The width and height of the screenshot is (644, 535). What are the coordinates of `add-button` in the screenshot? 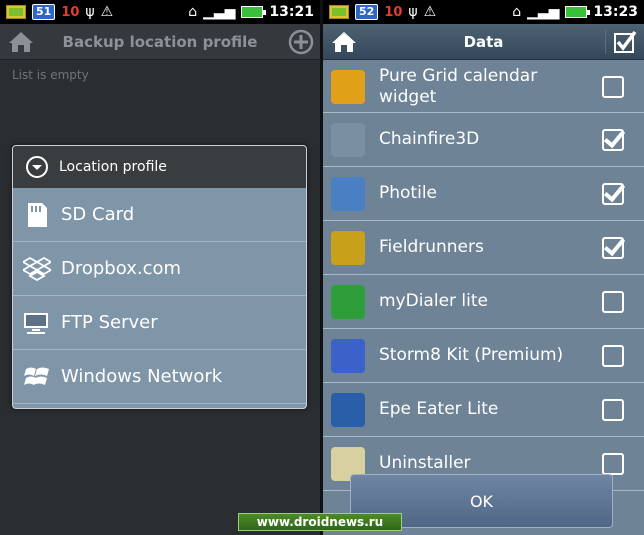 It's located at (301, 42).